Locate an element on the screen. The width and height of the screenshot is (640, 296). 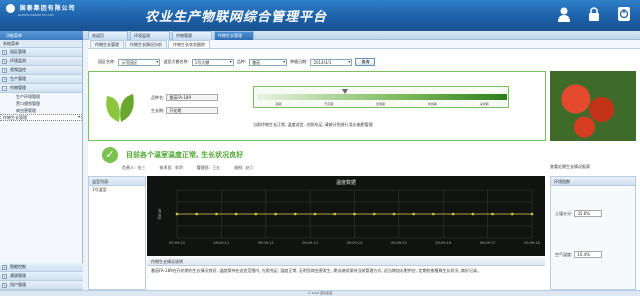
sidebar-item-park: + 园区管理 is located at coordinates (41, 52).